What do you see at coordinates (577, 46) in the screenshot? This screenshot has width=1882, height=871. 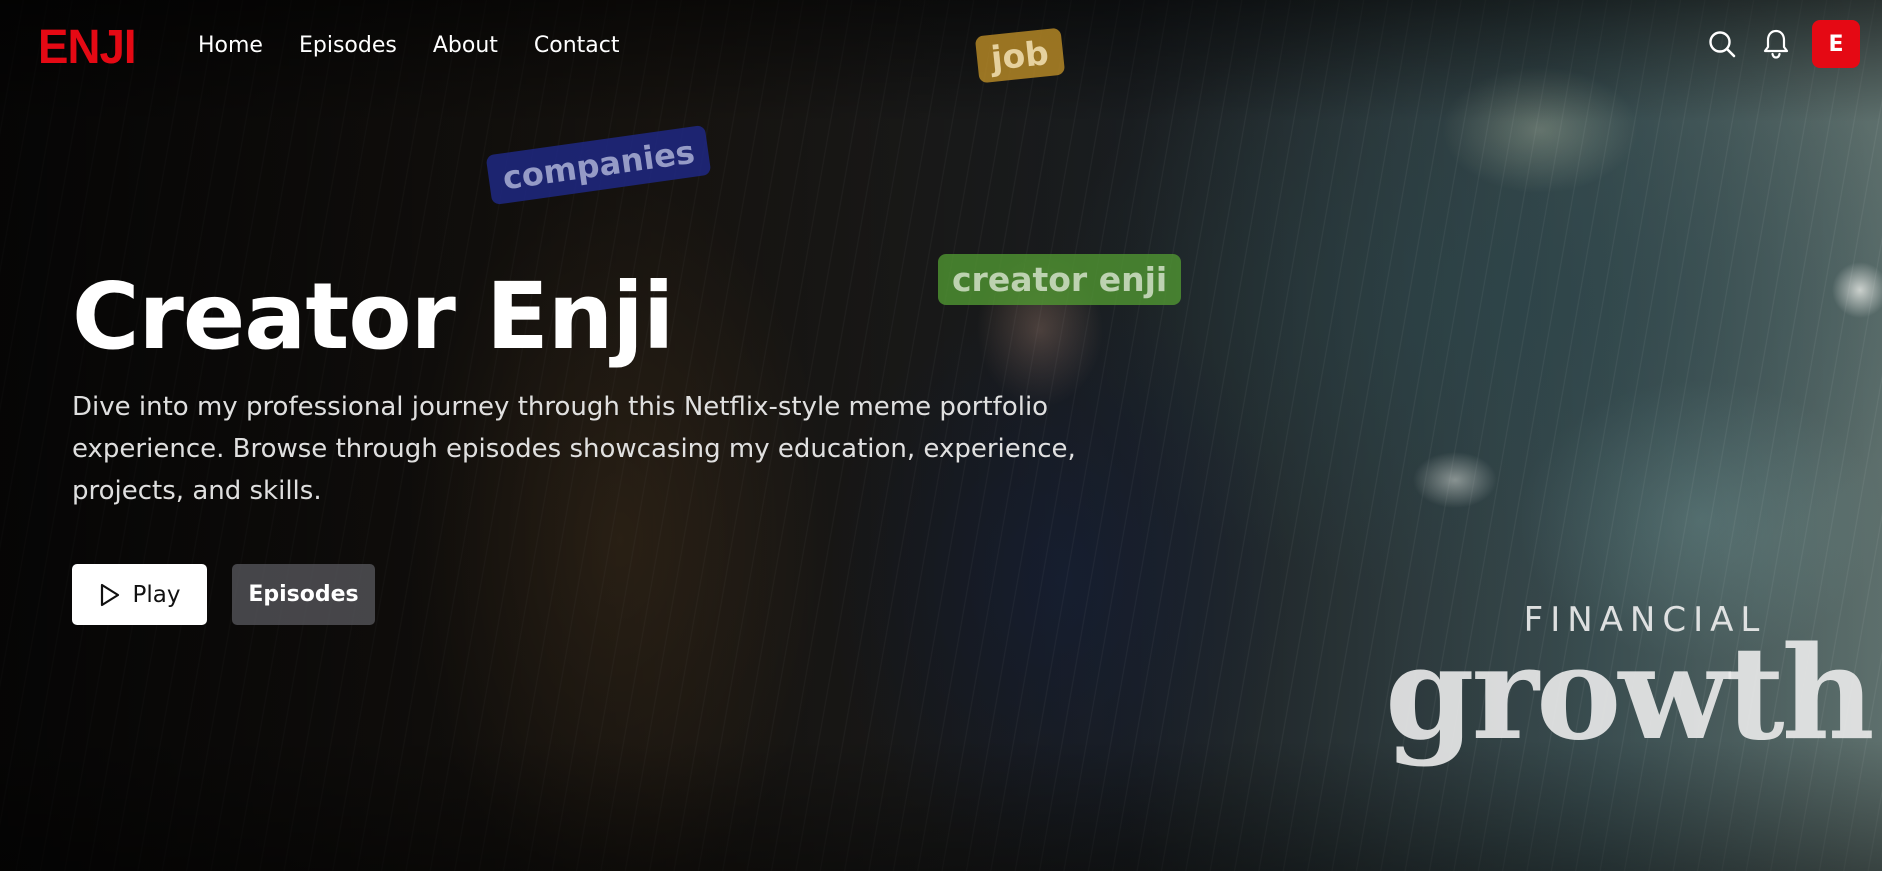 I see `nav-link-contact: Contact` at bounding box center [577, 46].